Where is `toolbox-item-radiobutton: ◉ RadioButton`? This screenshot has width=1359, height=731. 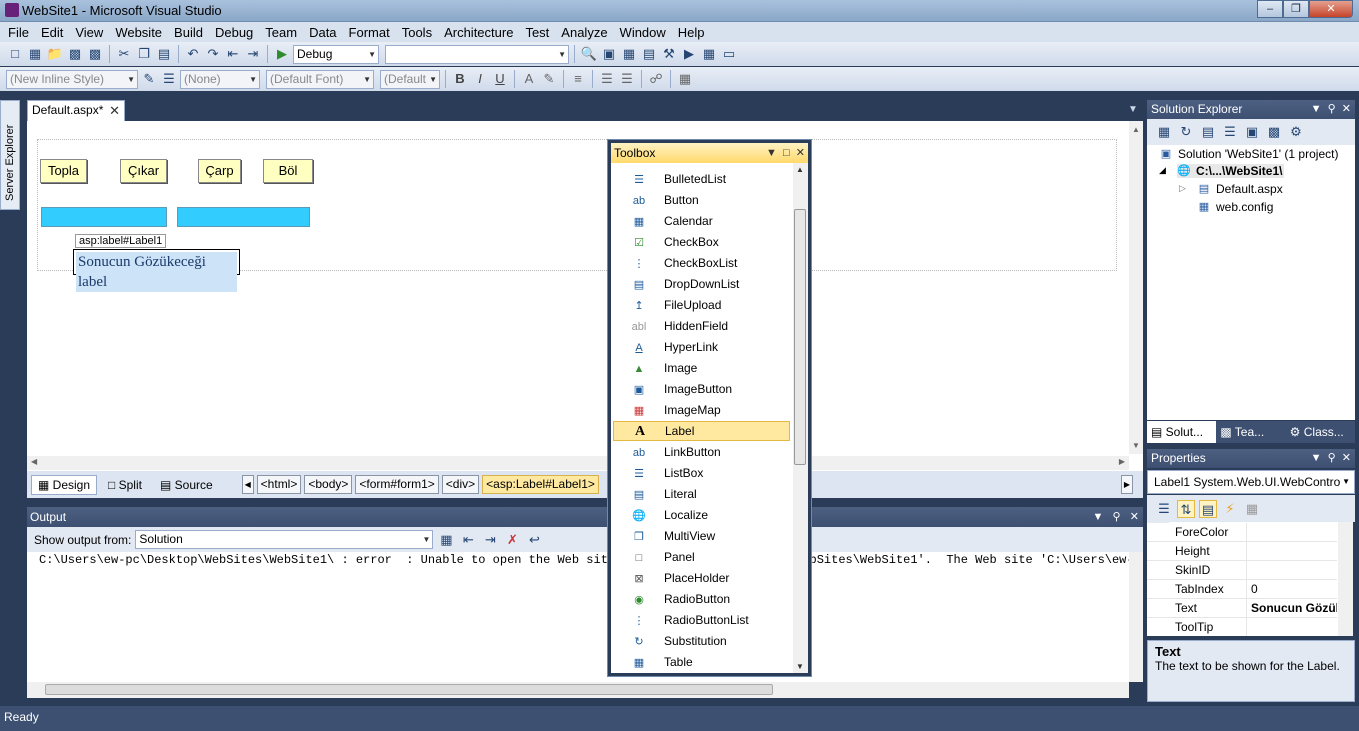 toolbox-item-radiobutton: ◉ RadioButton is located at coordinates (701, 599).